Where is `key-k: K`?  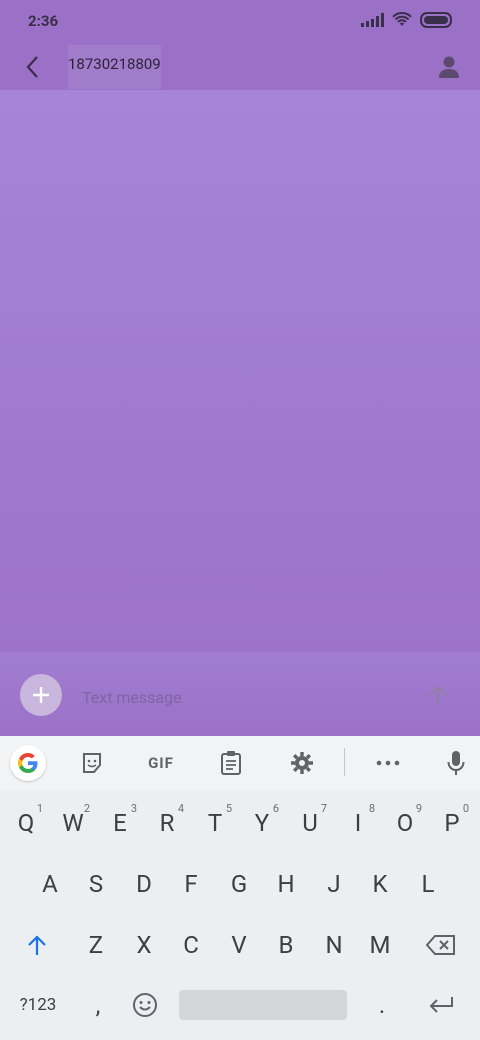 key-k: K is located at coordinates (380, 884).